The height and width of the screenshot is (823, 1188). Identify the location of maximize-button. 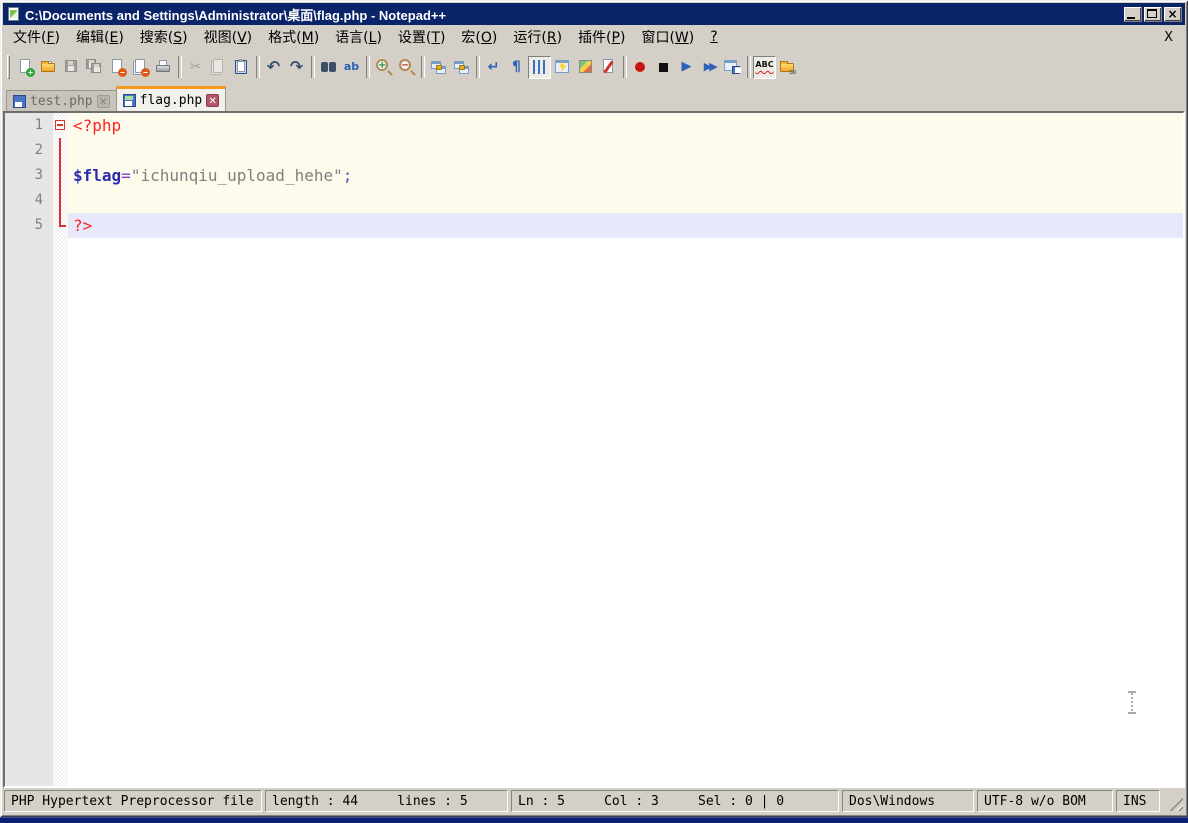
(1153, 14).